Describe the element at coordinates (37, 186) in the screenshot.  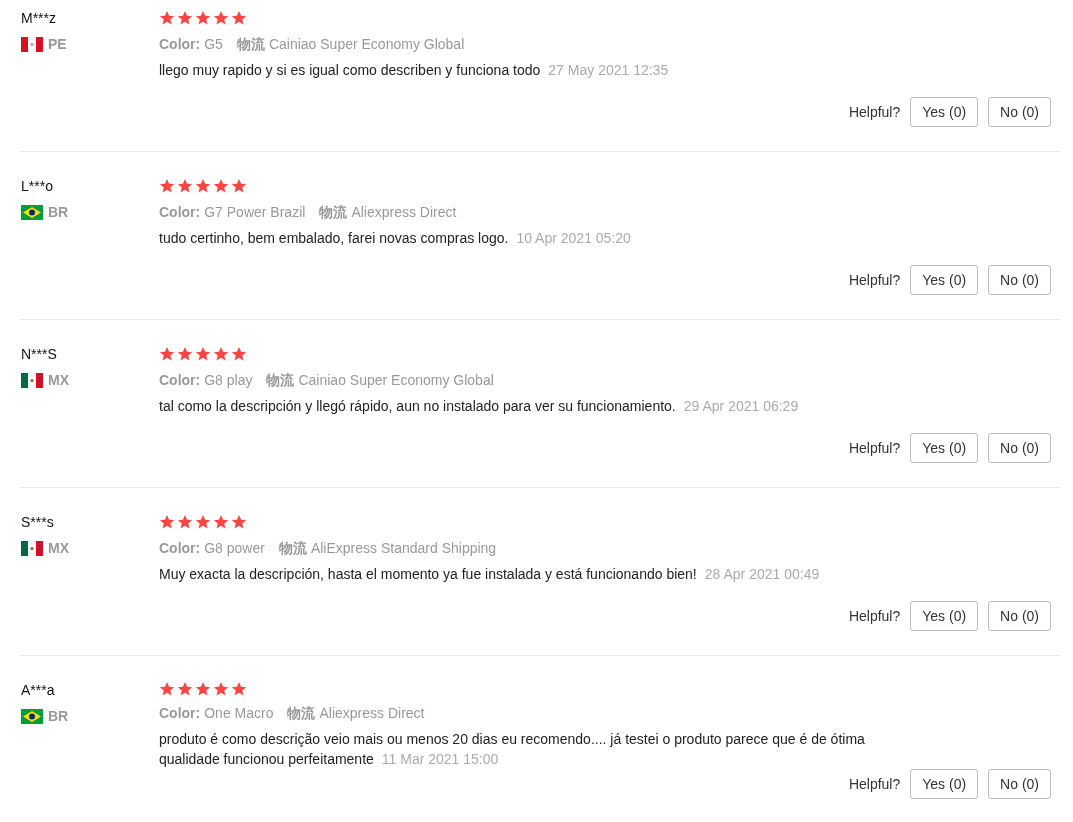
I see `reviewer-name: L***o` at that location.